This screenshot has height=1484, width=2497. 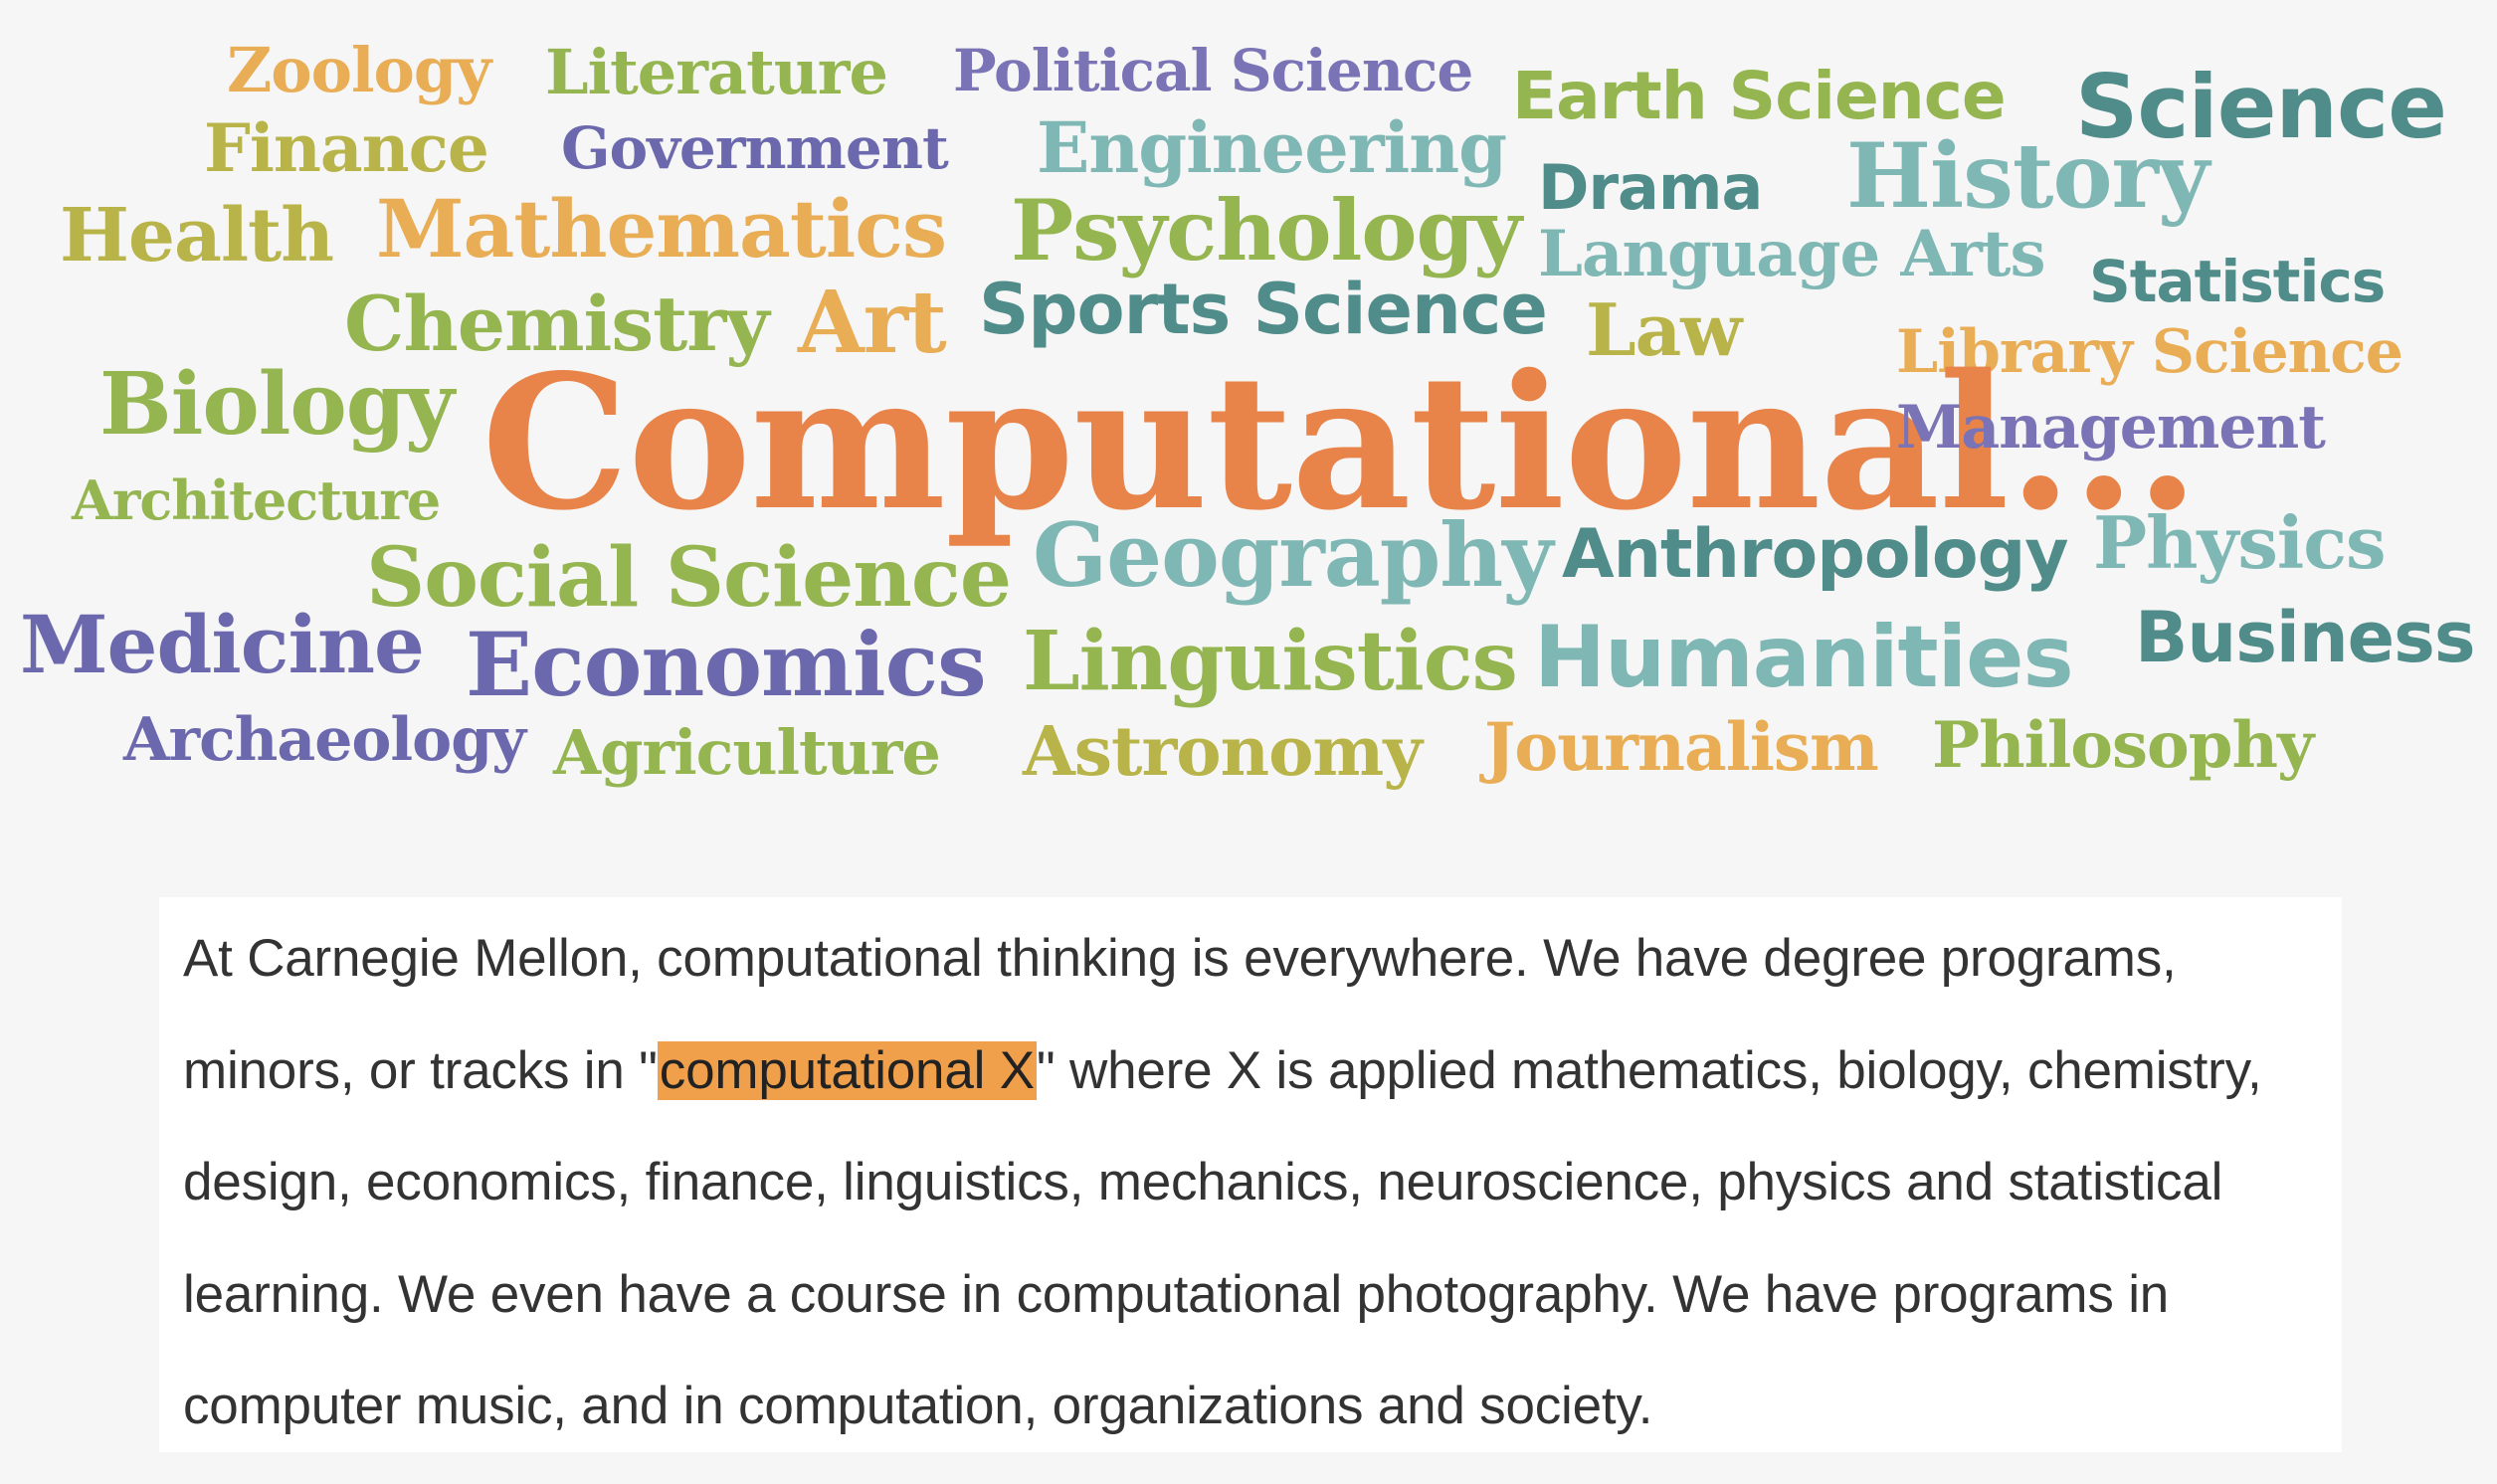 I want to click on word-management: Management, so click(x=2111, y=428).